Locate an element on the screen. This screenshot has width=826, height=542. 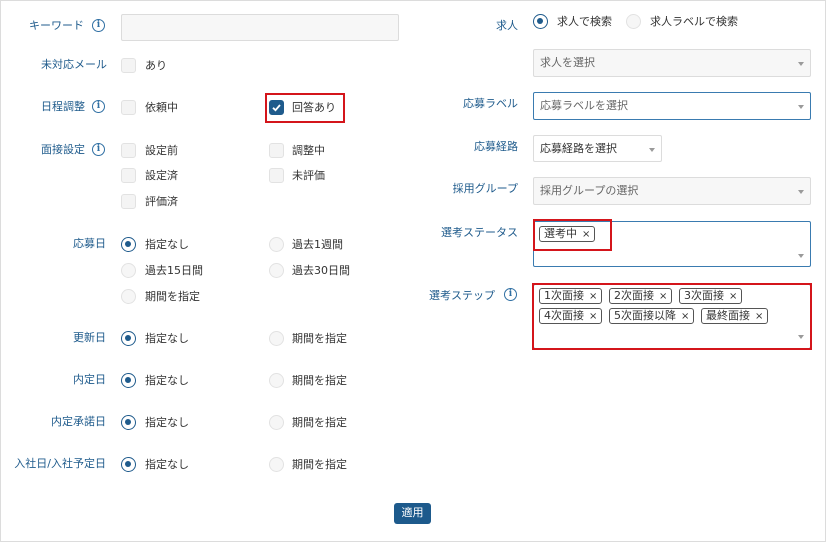
job-label-search-radio is located at coordinates (633, 21).